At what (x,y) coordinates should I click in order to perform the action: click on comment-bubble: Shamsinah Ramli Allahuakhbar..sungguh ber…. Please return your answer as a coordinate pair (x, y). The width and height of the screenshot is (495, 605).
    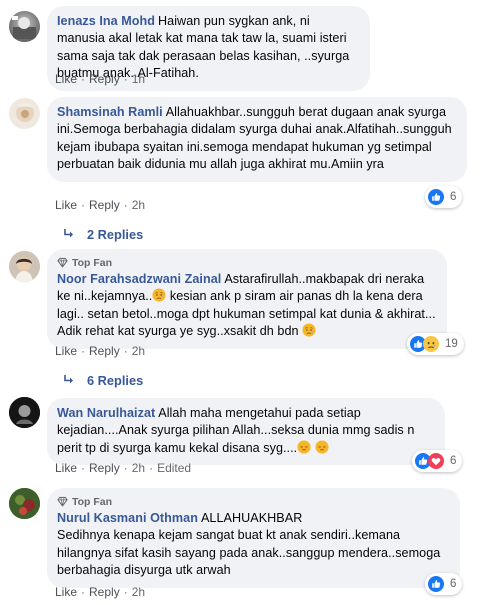
    Looking at the image, I should click on (257, 139).